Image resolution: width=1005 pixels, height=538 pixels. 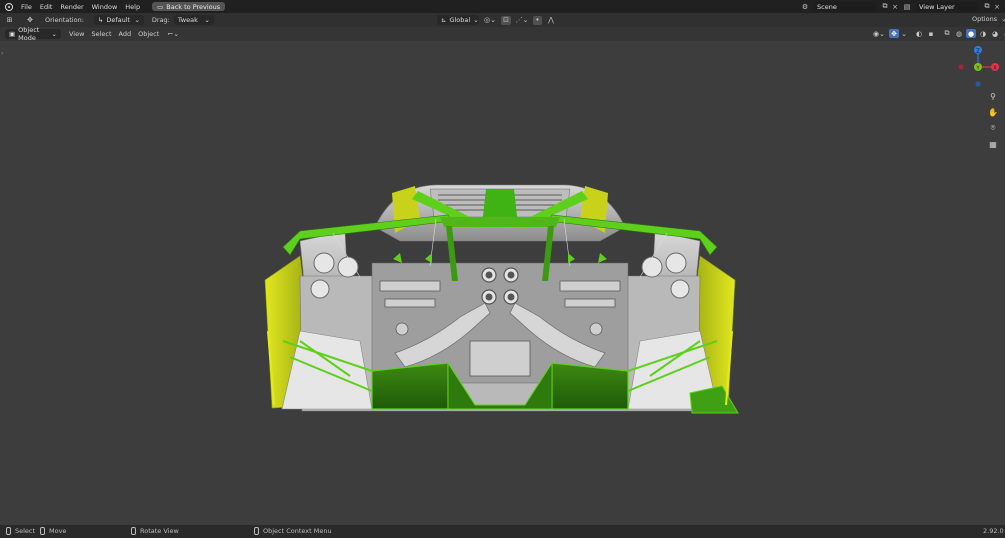 I want to click on transform-orientation-value: Global, so click(x=460, y=20).